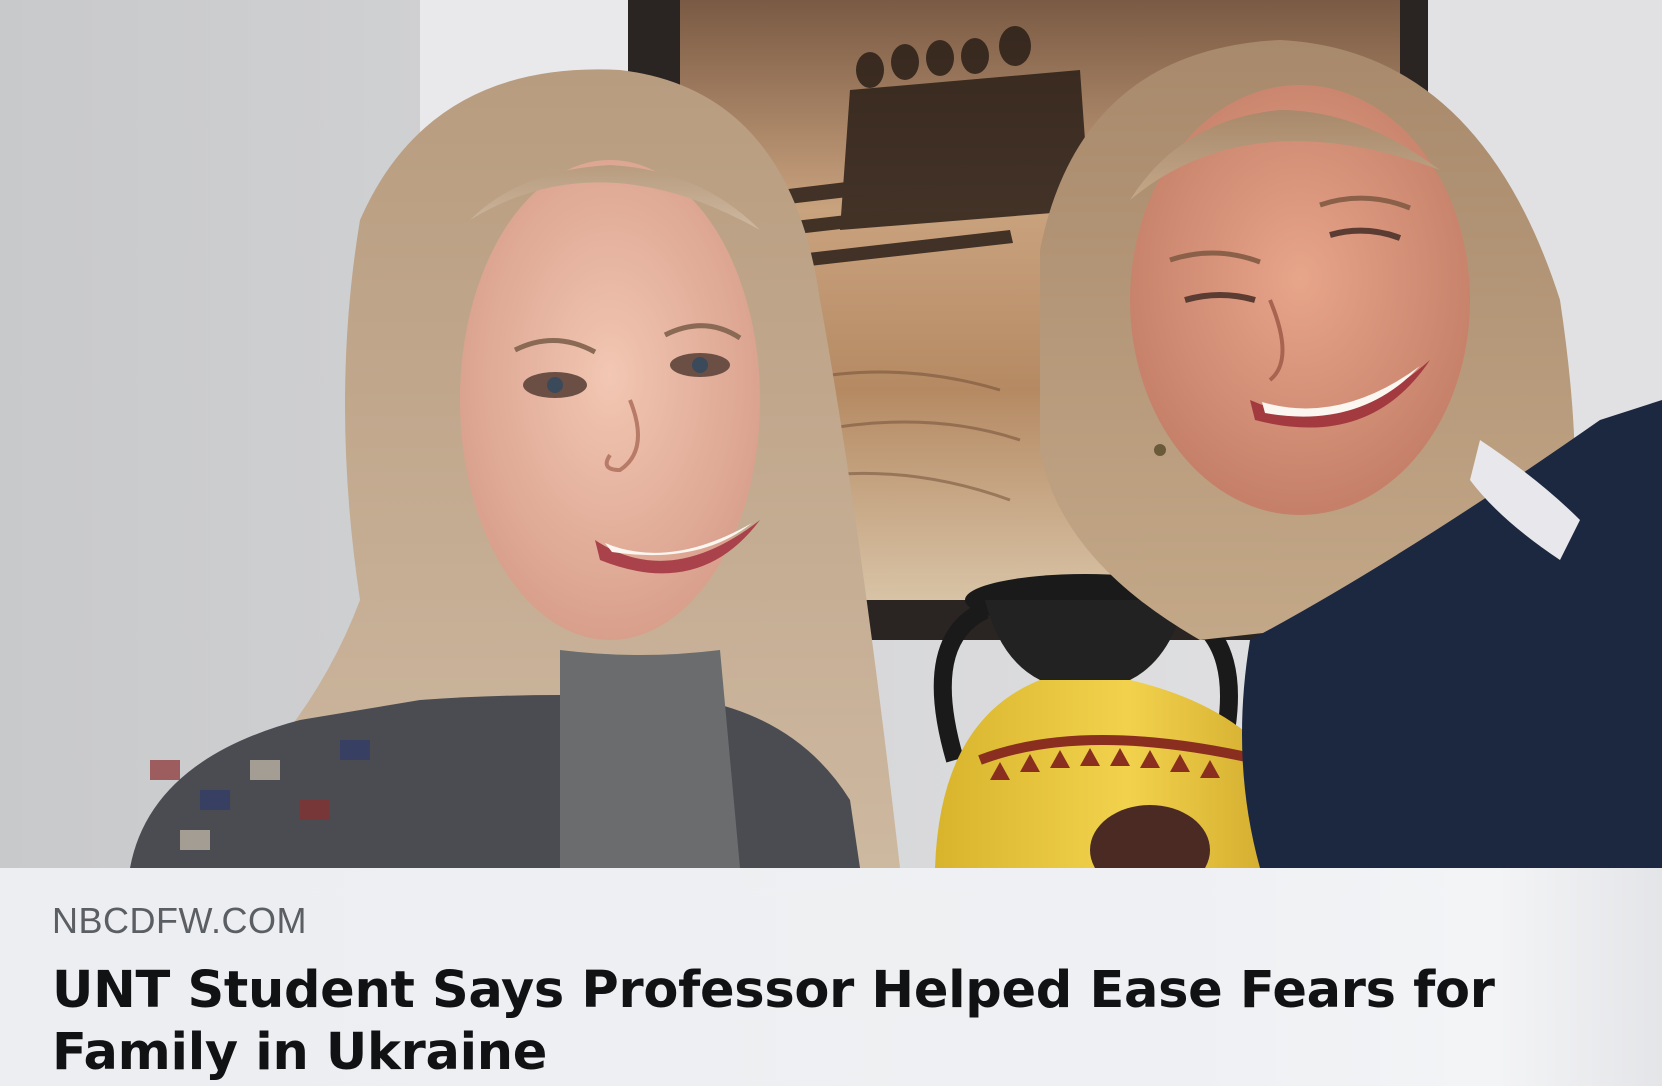 This screenshot has height=1086, width=1662. Describe the element at coordinates (179, 920) in the screenshot. I see `source-domain: NBCDFW.COM` at that location.